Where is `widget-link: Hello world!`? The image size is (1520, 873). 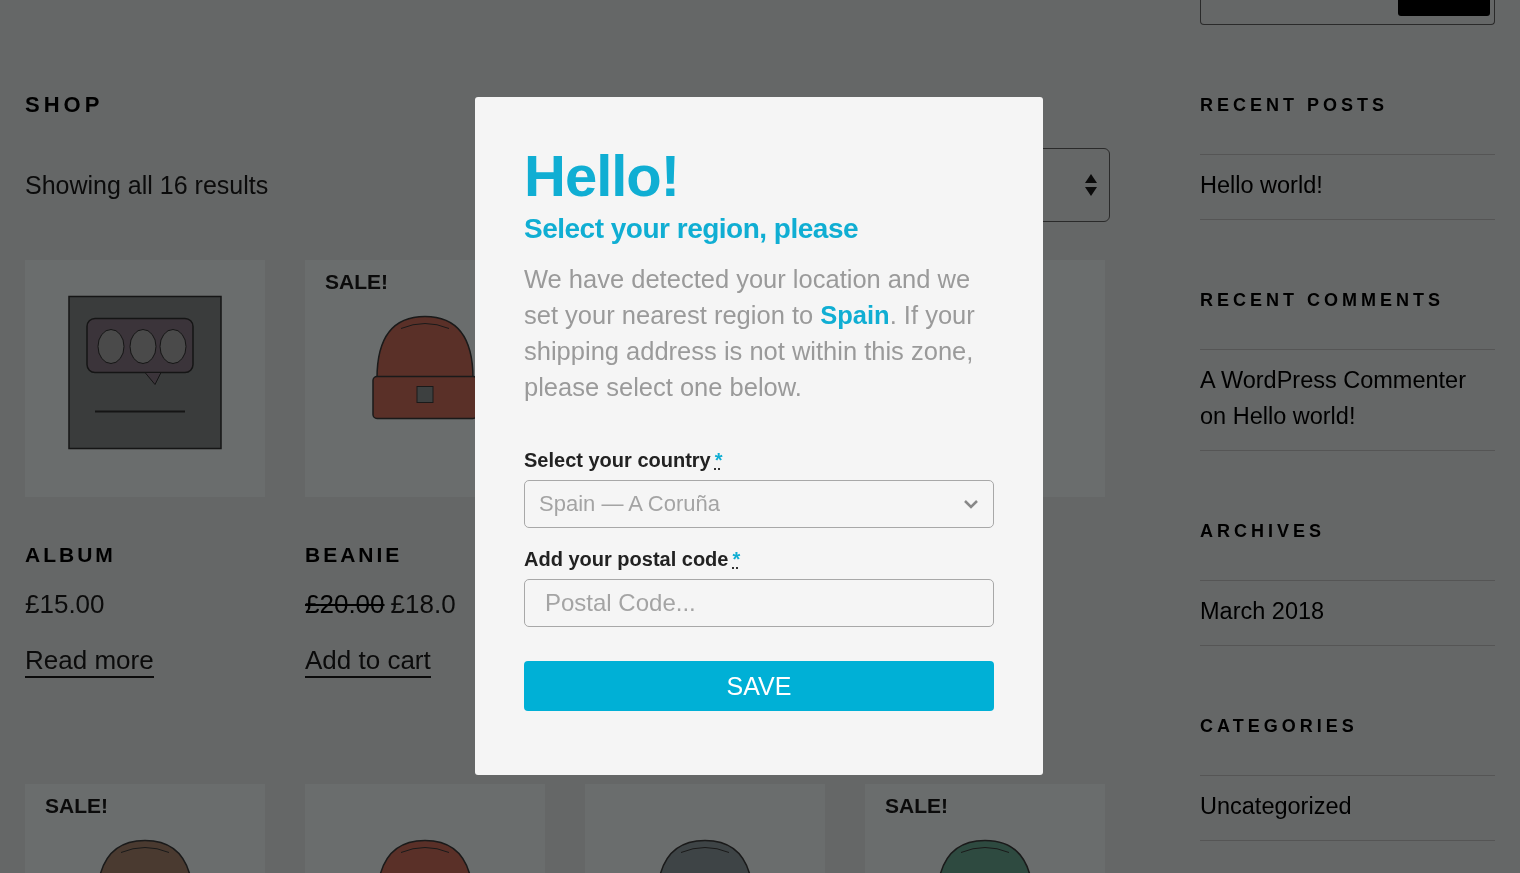 widget-link: Hello world! is located at coordinates (1347, 187).